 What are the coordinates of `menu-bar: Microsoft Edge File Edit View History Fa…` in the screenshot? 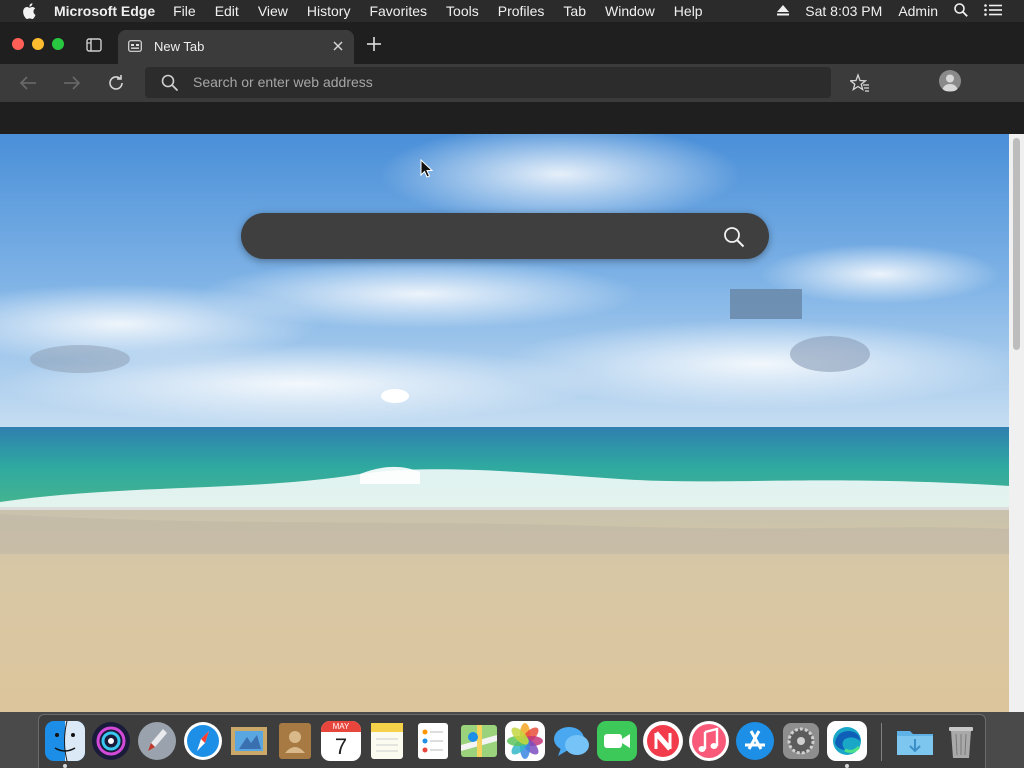 It's located at (512, 11).